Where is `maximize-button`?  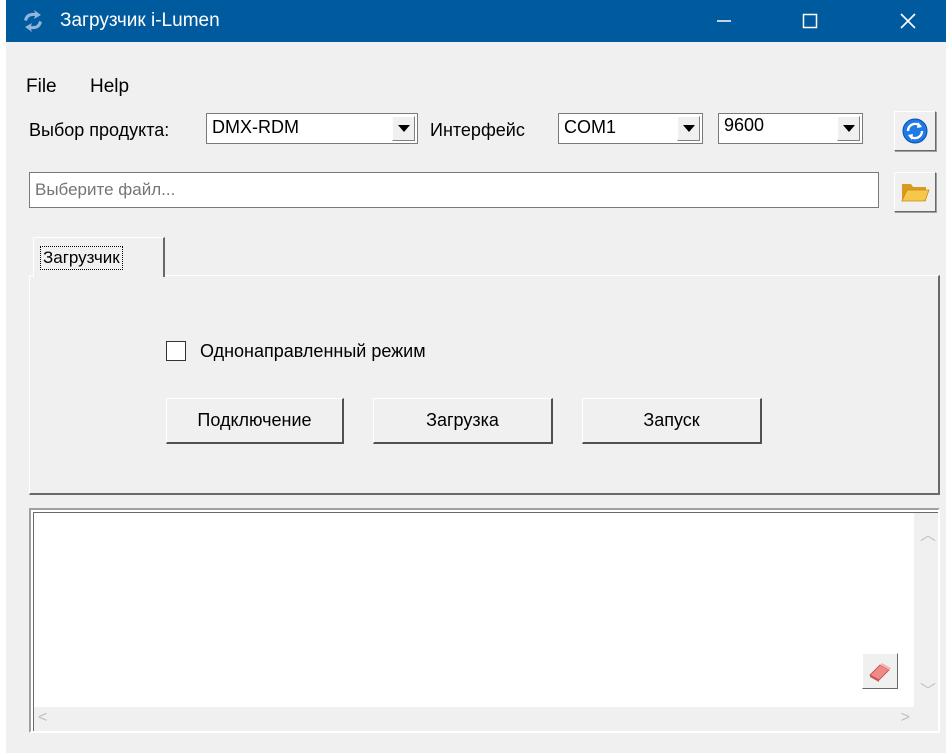
maximize-button is located at coordinates (810, 21).